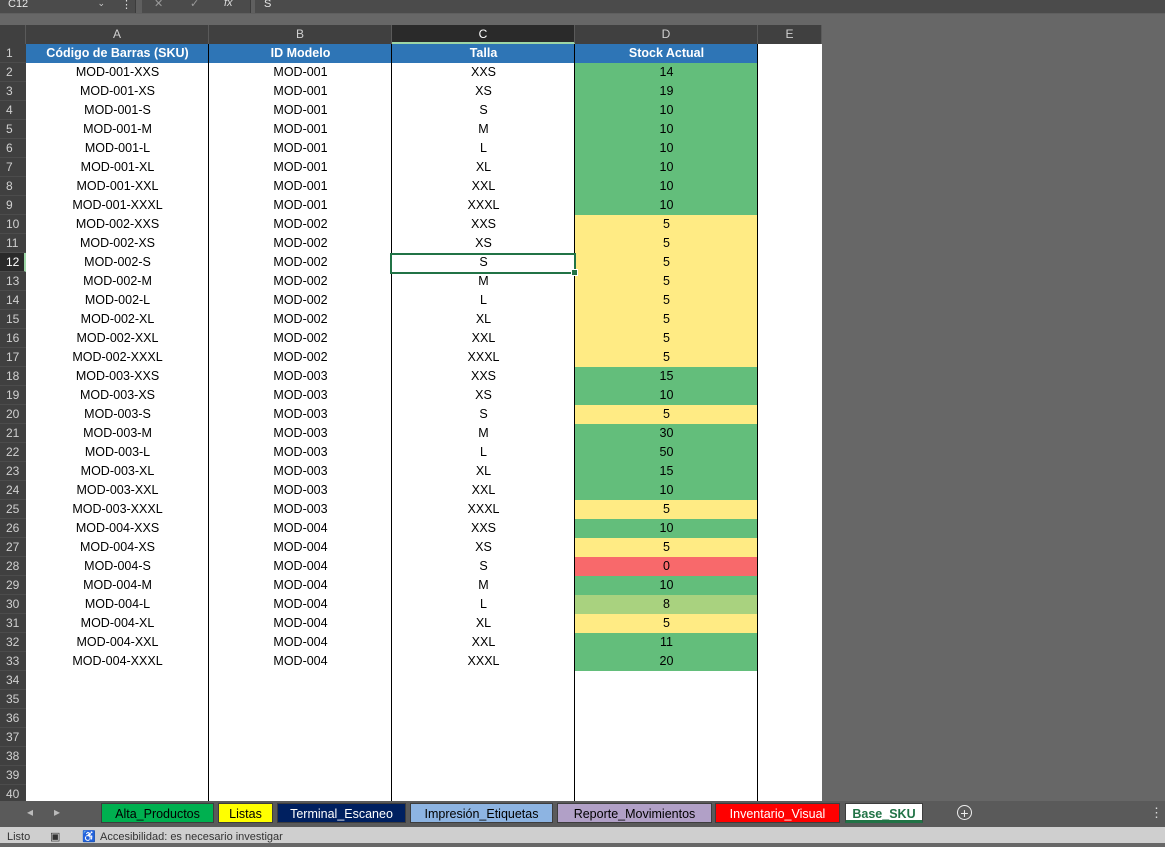 The width and height of the screenshot is (1165, 847). I want to click on sku-cell: MOD-003-XXL, so click(117, 490).